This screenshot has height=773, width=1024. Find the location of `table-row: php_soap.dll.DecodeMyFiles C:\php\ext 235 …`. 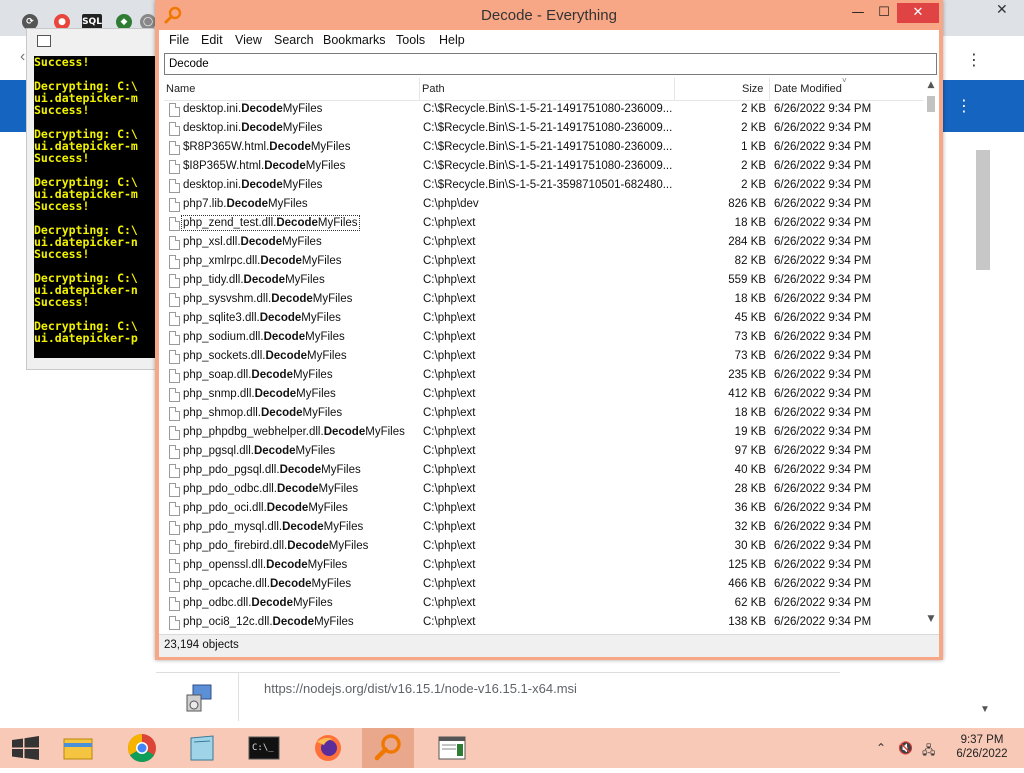

table-row: php_soap.dll.DecodeMyFiles C:\php\ext 235 … is located at coordinates (547, 376).